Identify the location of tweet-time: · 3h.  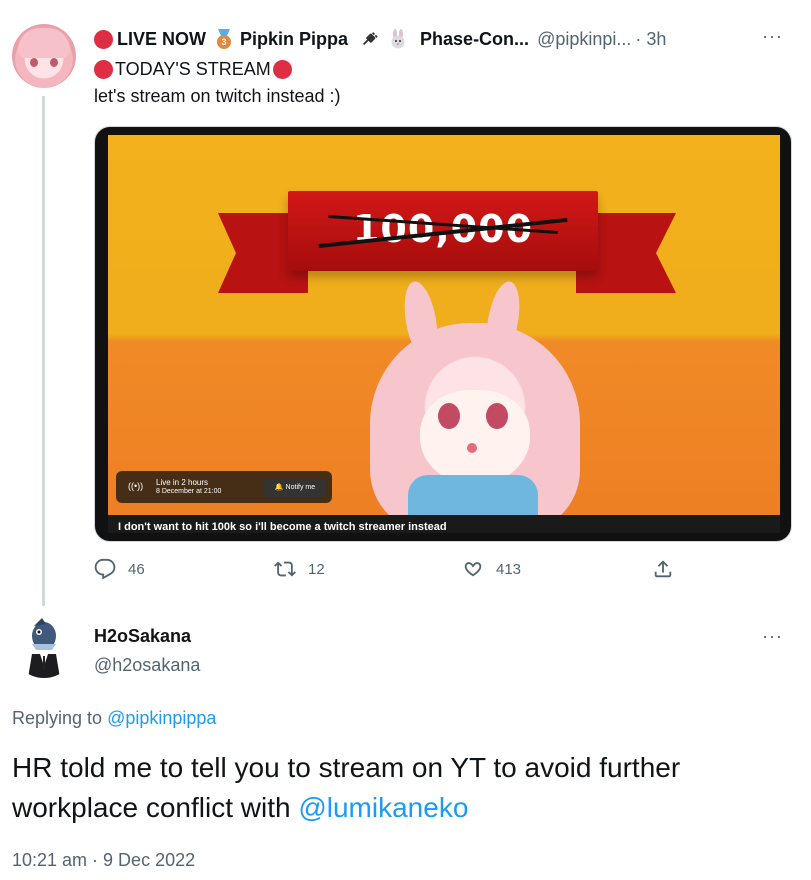
(650, 39).